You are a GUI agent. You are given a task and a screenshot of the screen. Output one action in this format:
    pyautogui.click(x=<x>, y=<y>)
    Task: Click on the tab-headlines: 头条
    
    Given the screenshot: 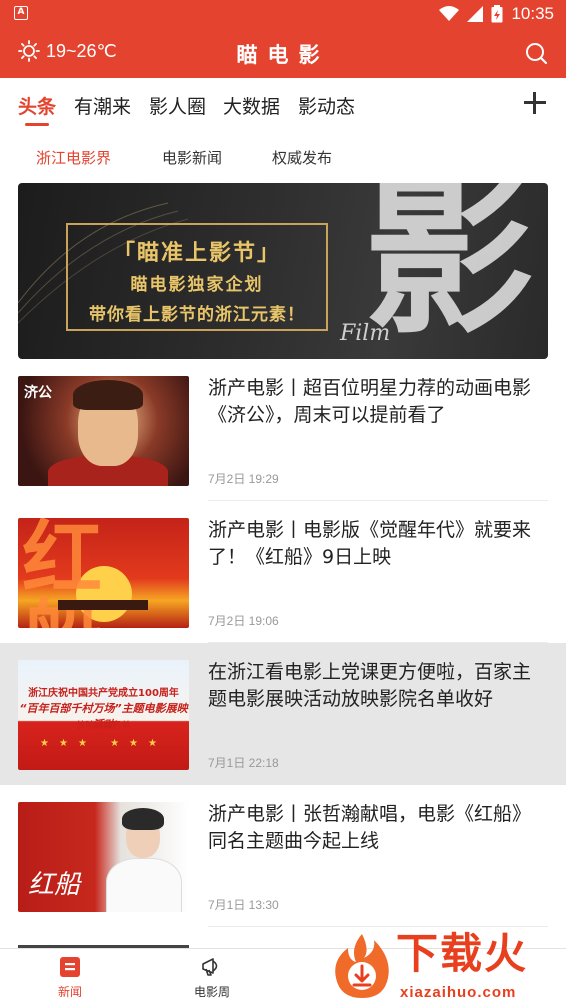 What is the action you would take?
    pyautogui.click(x=37, y=105)
    